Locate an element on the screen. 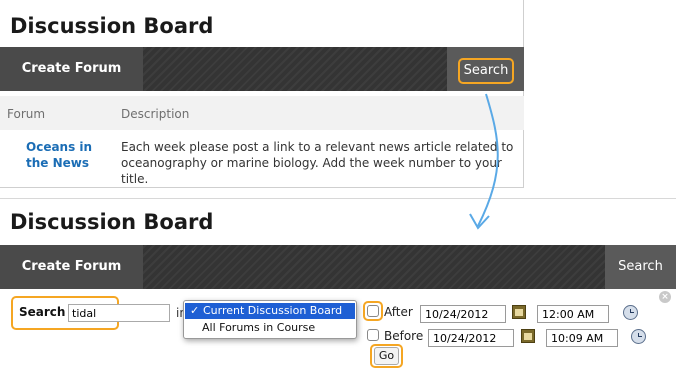 This screenshot has width=676, height=371. column-header-forum: Forum is located at coordinates (26, 114).